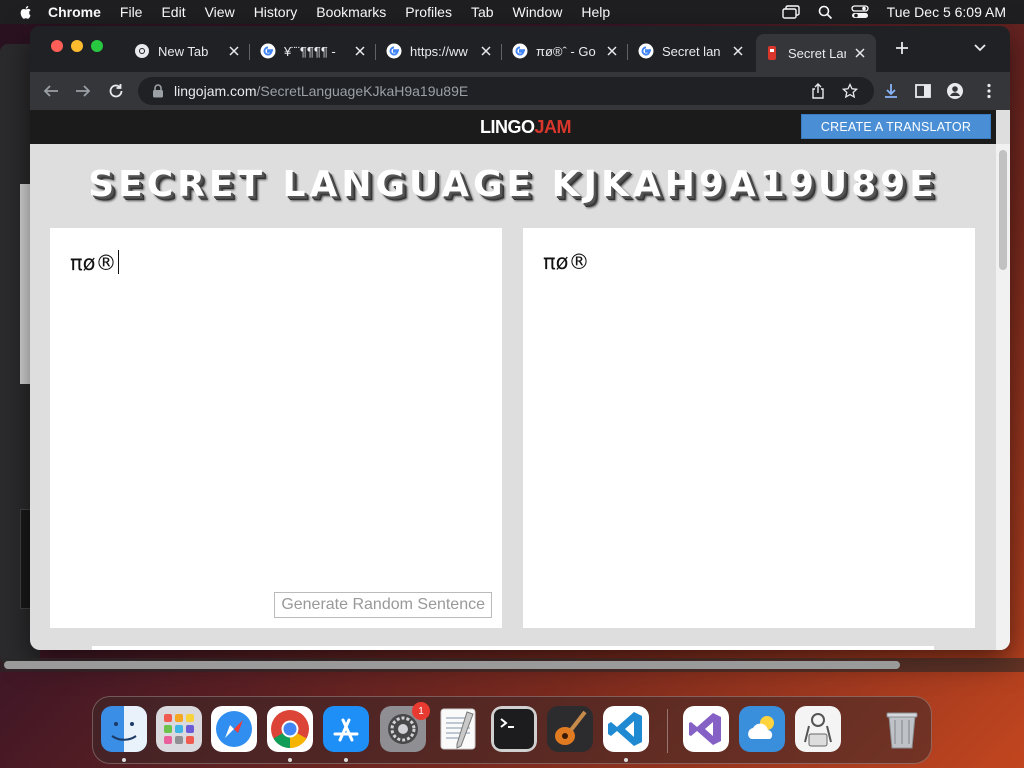 This screenshot has height=768, width=1024. Describe the element at coordinates (26, 12) in the screenshot. I see `apple-menu-icon` at that location.